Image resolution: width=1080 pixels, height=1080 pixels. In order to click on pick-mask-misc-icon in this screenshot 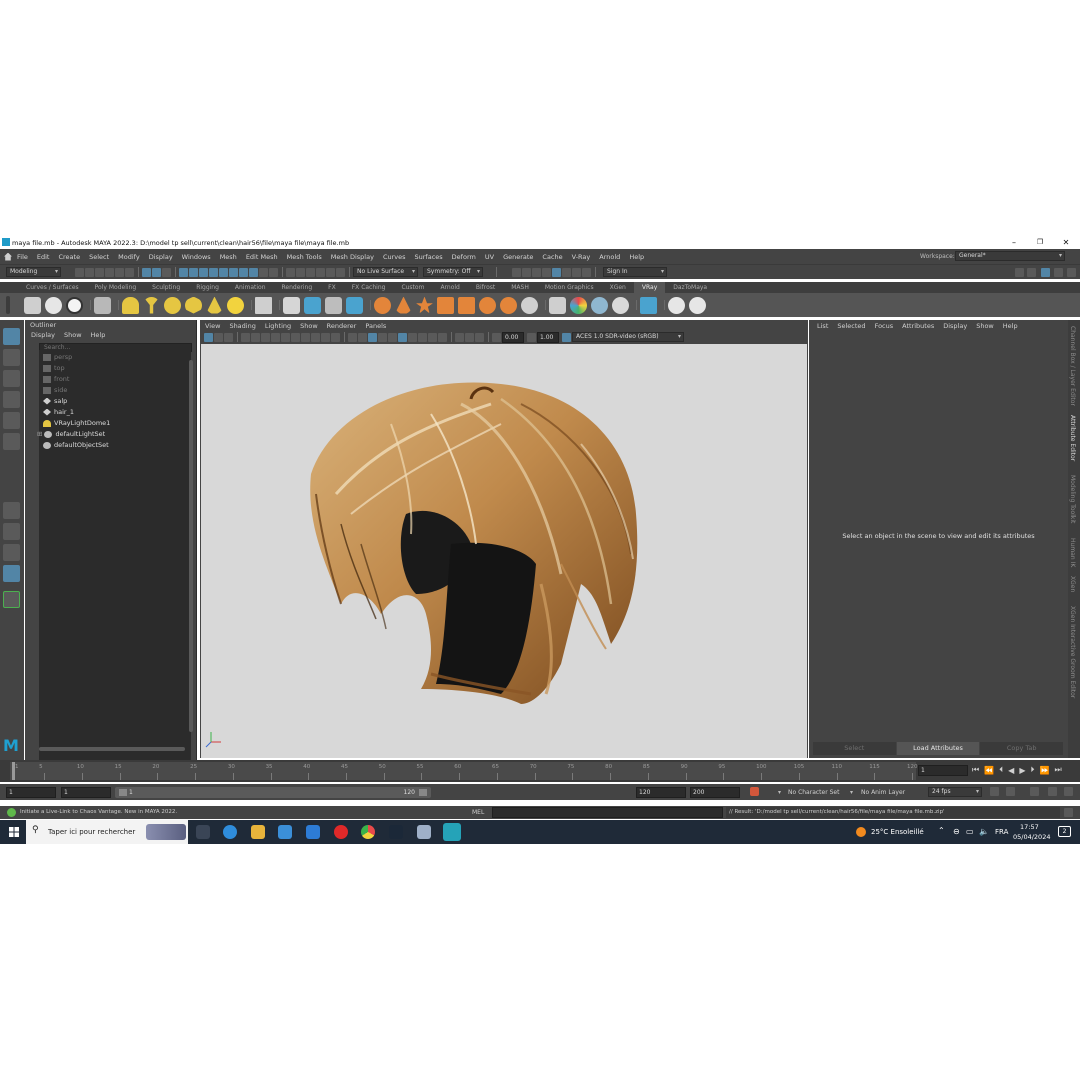, I will do `click(253, 272)`.